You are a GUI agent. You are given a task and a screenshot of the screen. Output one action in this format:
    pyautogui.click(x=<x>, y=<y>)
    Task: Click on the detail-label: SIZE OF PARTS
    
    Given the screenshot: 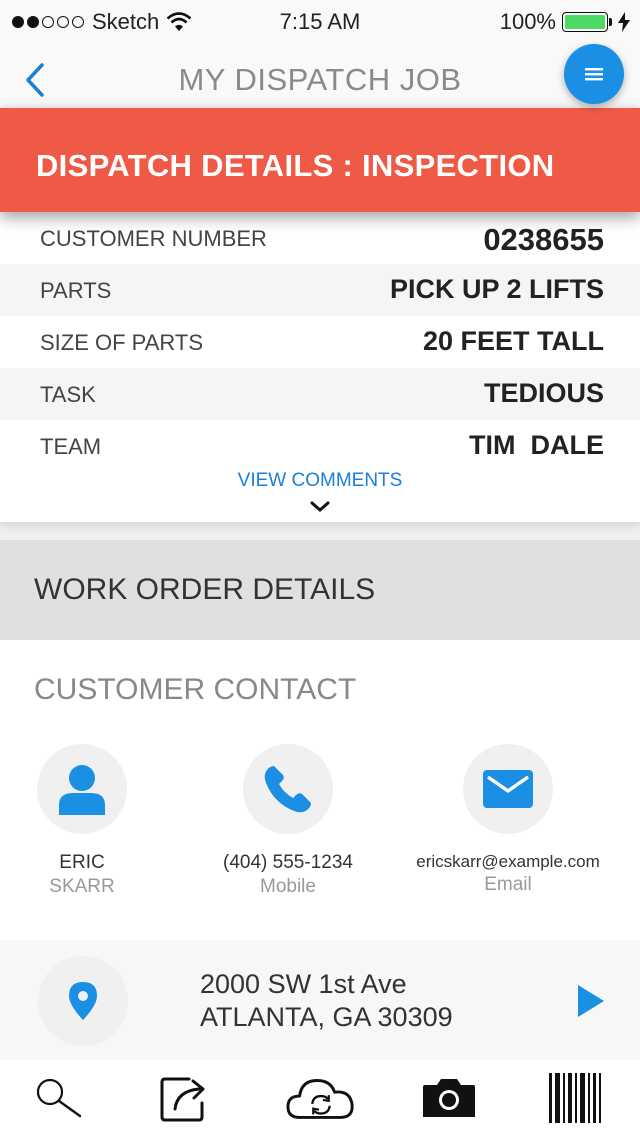 What is the action you would take?
    pyautogui.click(x=121, y=342)
    